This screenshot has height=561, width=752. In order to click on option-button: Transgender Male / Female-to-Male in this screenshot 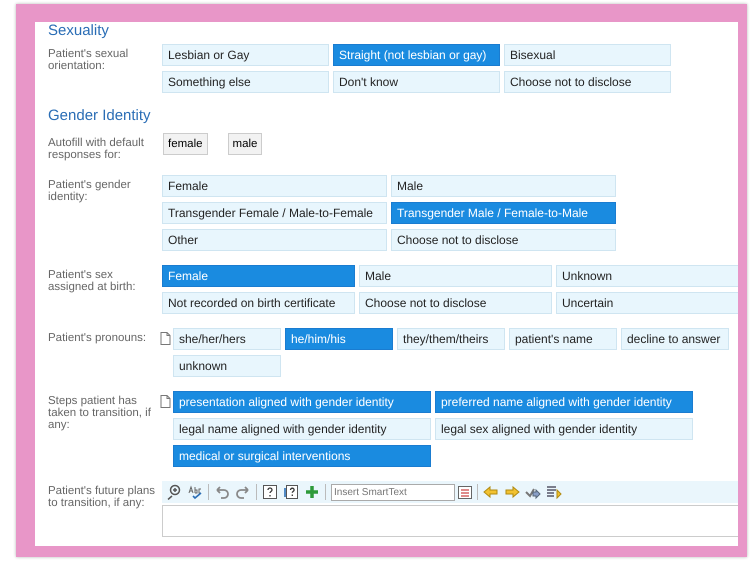, I will do `click(503, 213)`.